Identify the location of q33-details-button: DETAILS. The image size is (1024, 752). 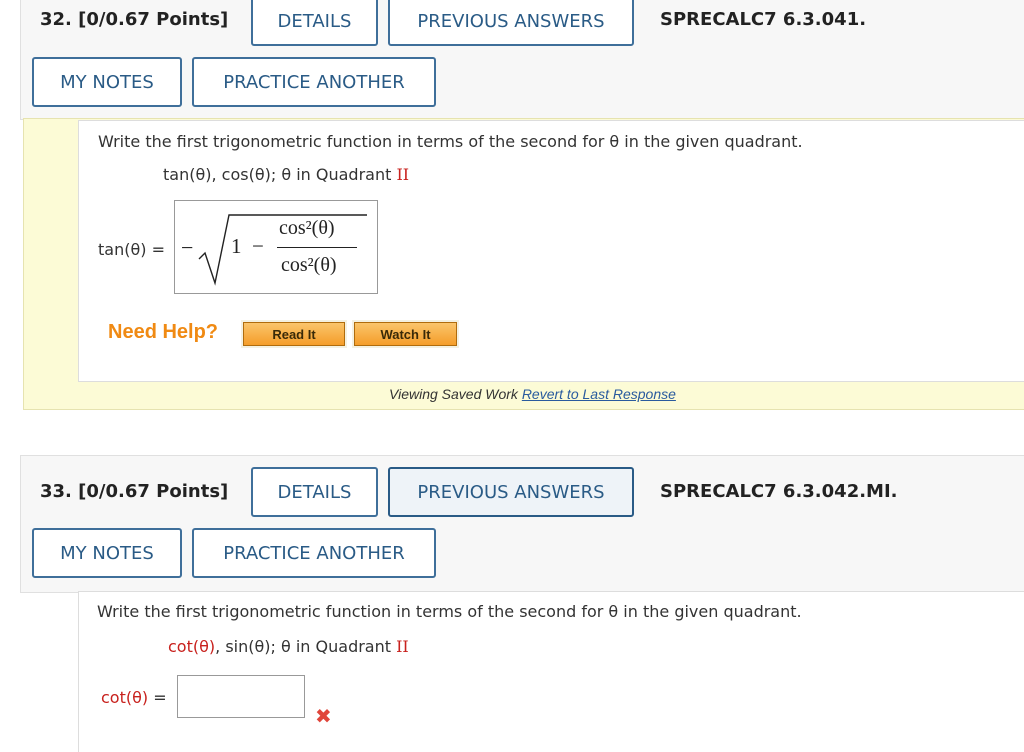
(314, 492).